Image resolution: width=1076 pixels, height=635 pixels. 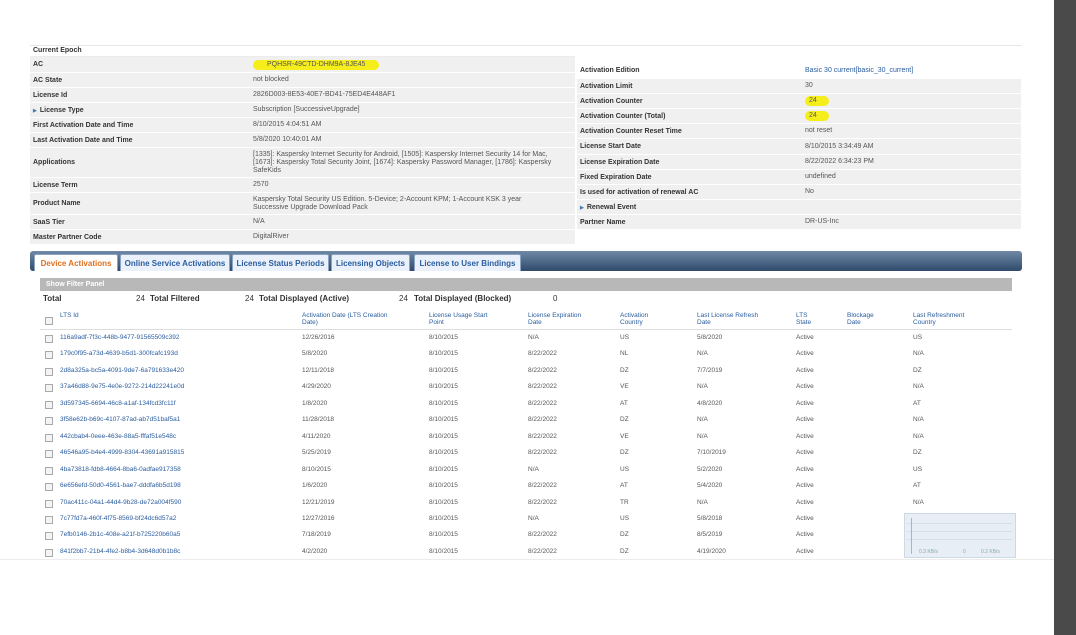 What do you see at coordinates (140, 50) in the screenshot?
I see `field-label: Current Epoch` at bounding box center [140, 50].